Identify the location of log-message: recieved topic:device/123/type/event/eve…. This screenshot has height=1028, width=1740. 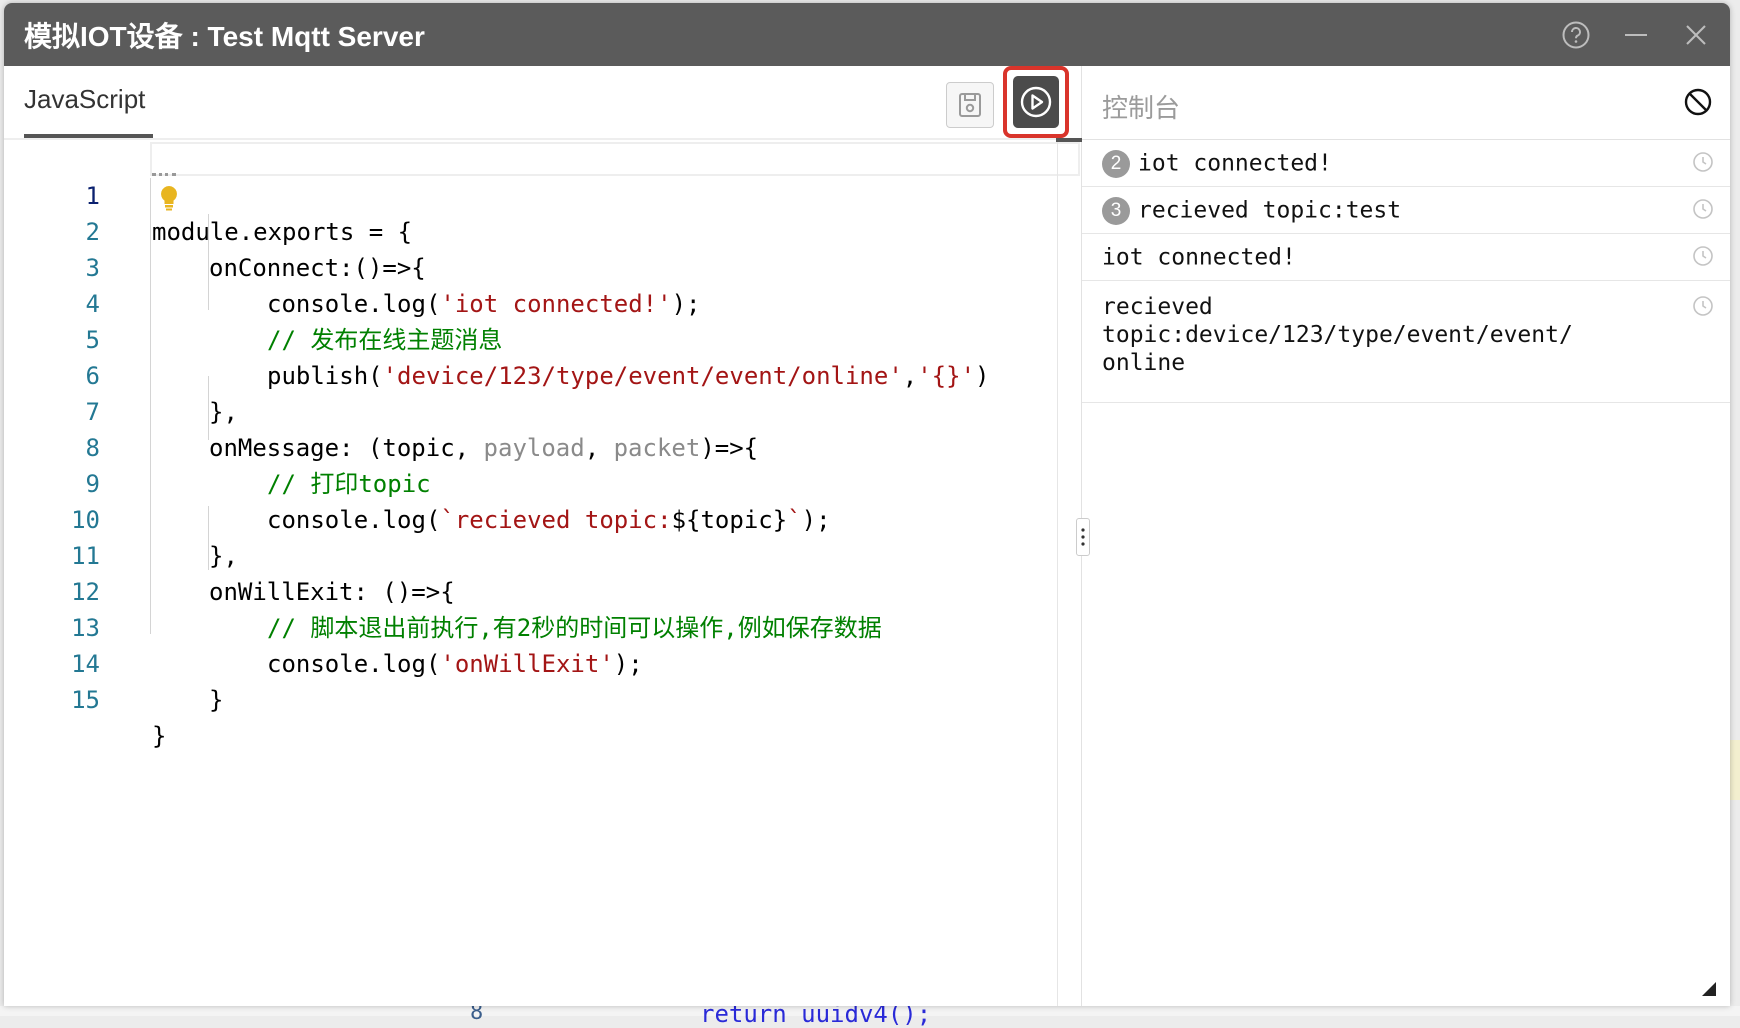
(1337, 321).